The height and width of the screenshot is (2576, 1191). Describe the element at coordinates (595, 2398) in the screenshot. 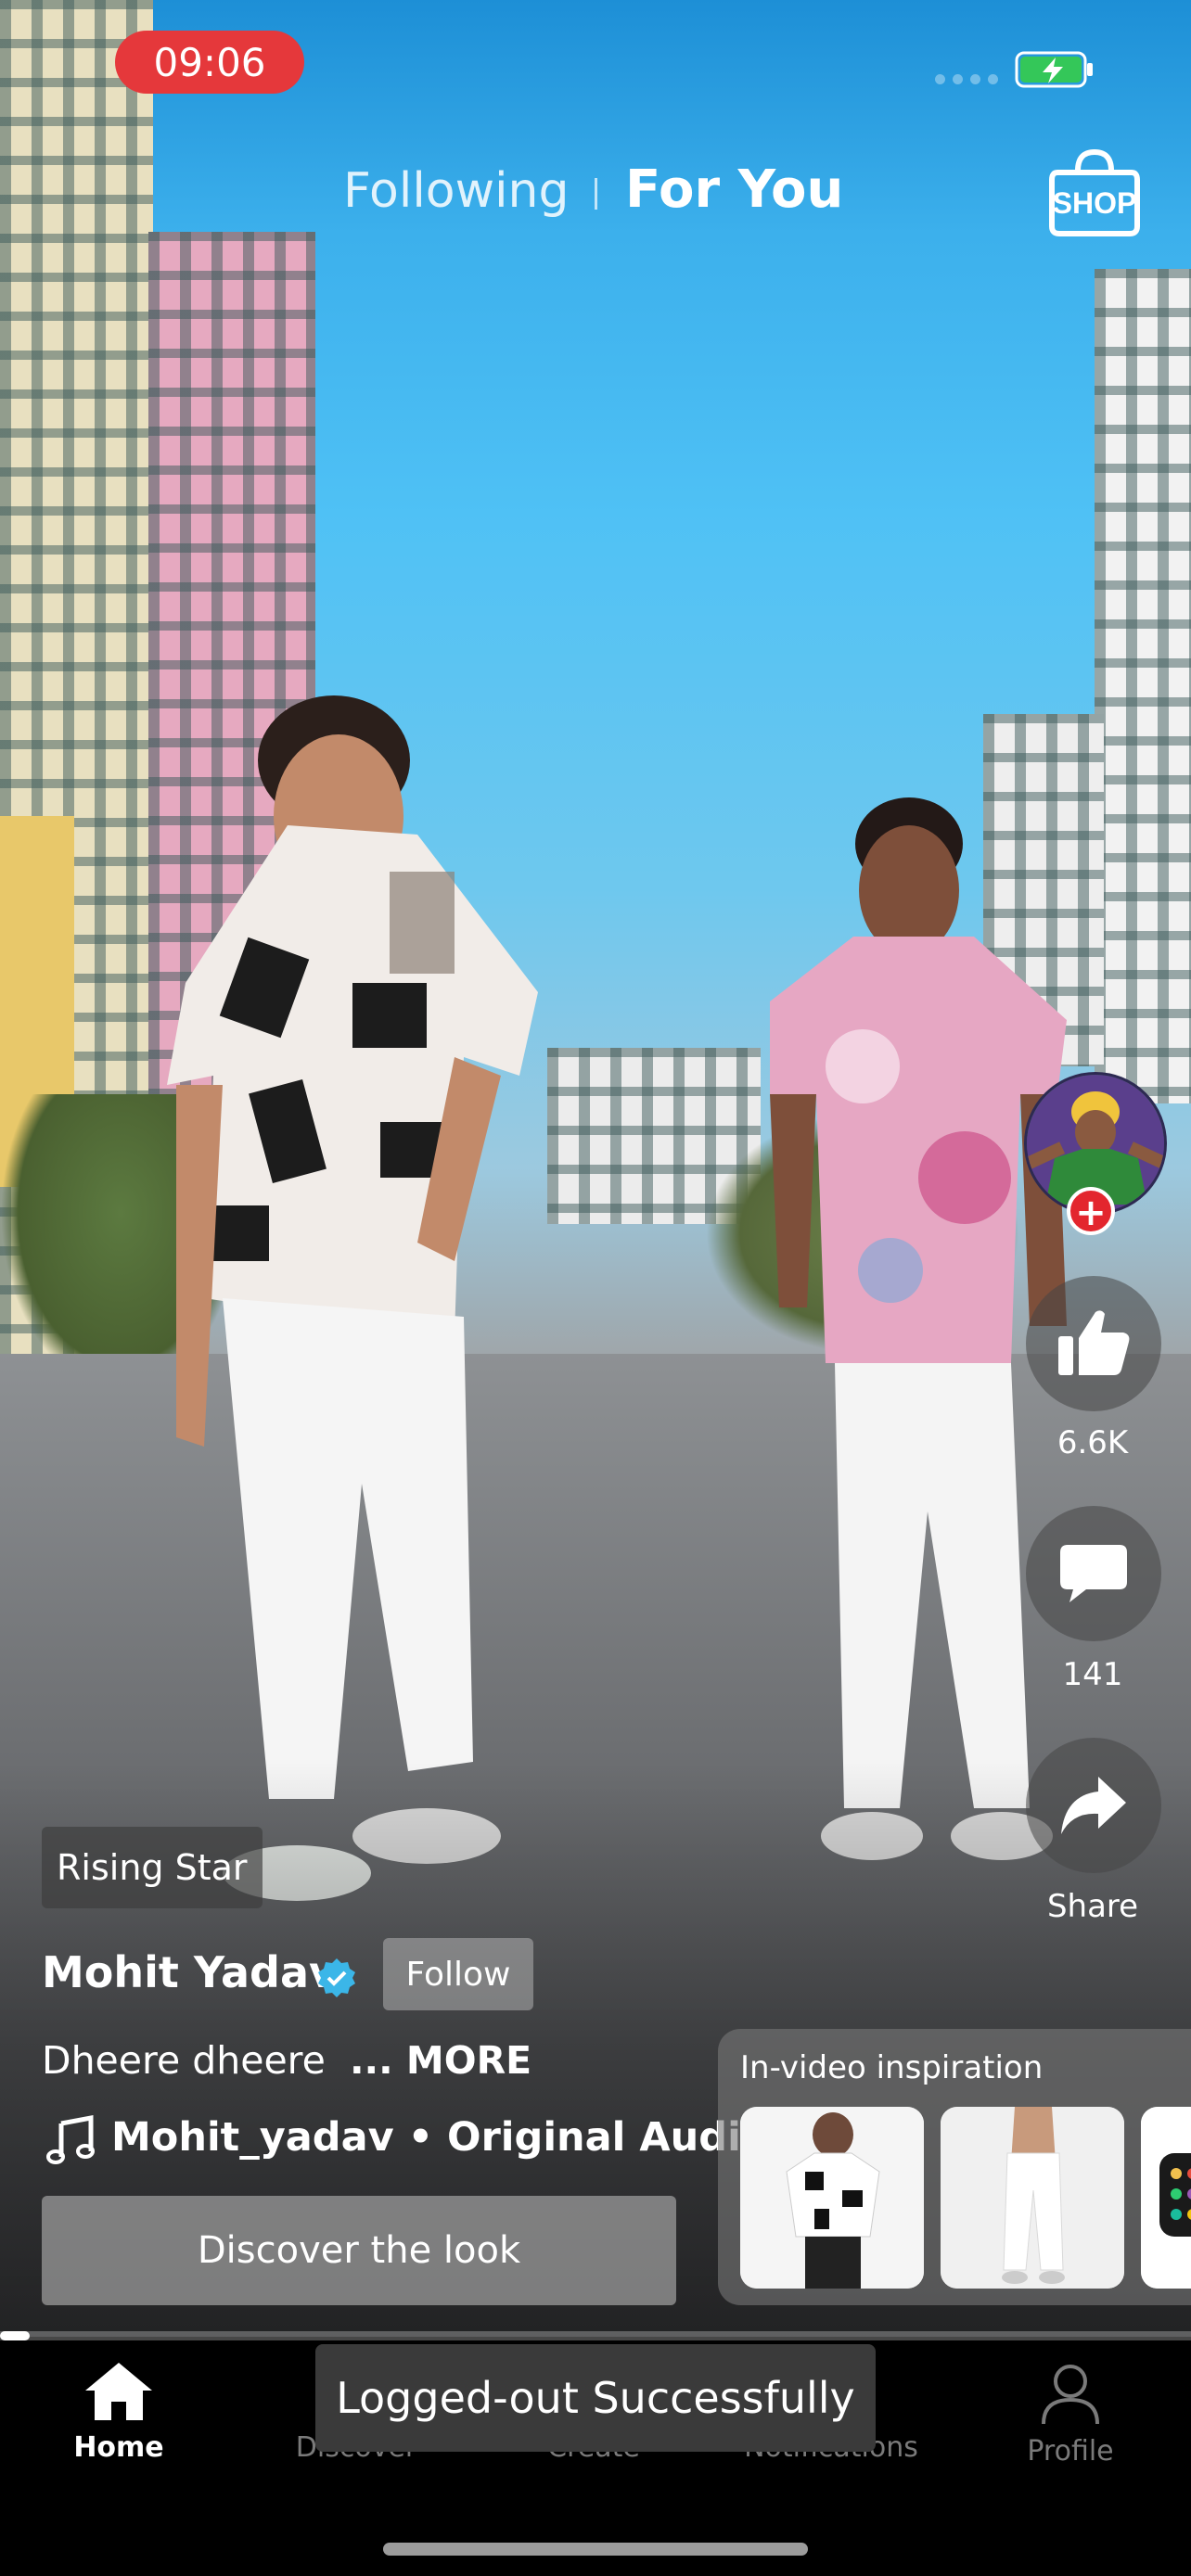

I see `toast-message: Logged-out Successfully` at that location.